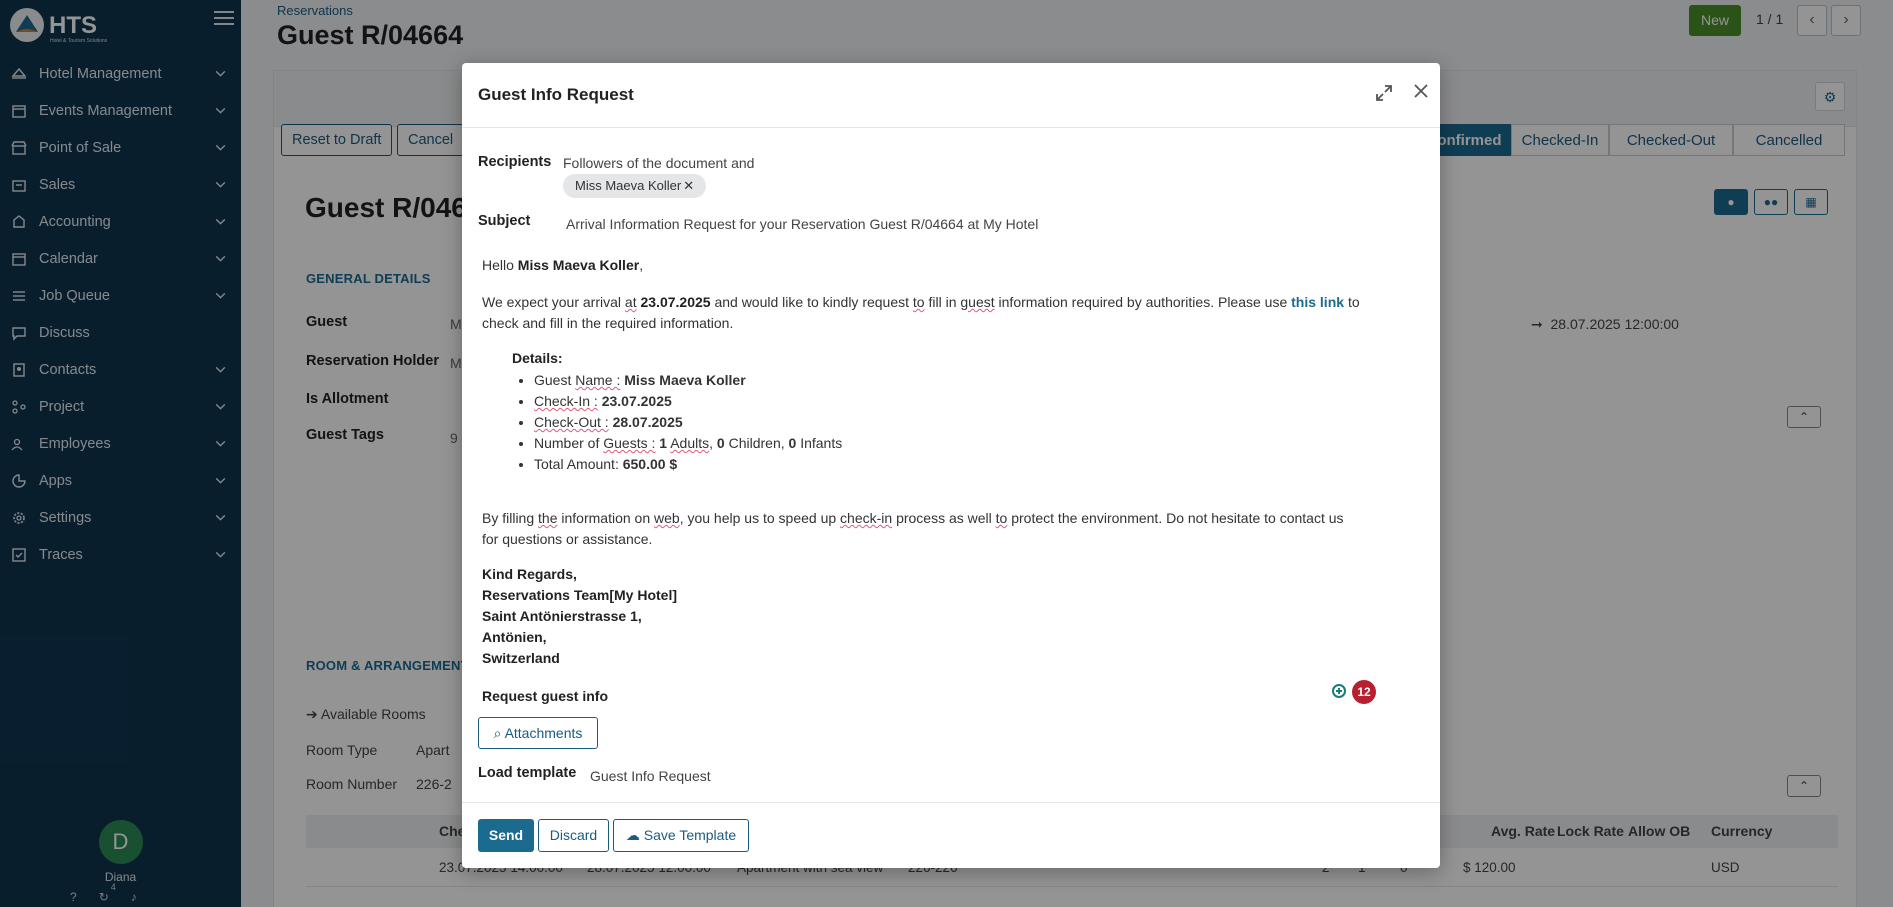 The height and width of the screenshot is (907, 1893). I want to click on detail-infants: 0, so click(792, 443).